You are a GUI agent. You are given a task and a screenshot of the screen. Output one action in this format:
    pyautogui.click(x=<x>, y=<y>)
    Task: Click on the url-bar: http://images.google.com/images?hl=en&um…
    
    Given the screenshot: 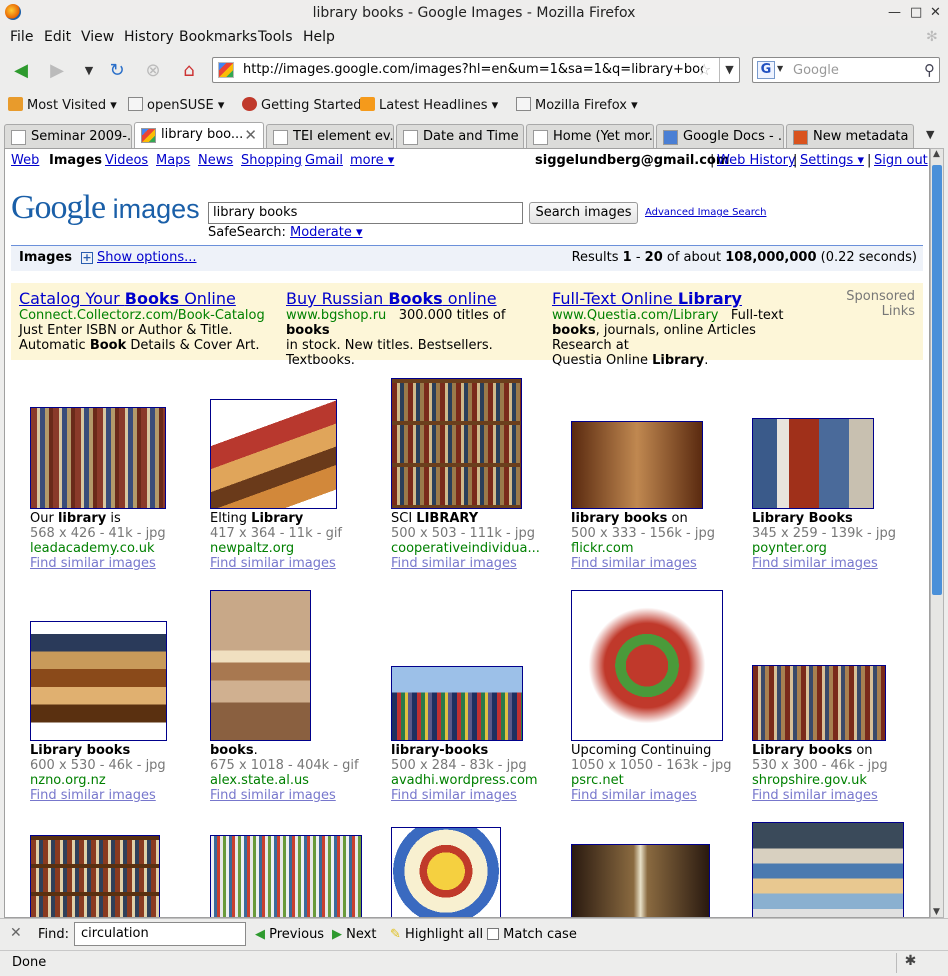 What is the action you would take?
    pyautogui.click(x=476, y=70)
    